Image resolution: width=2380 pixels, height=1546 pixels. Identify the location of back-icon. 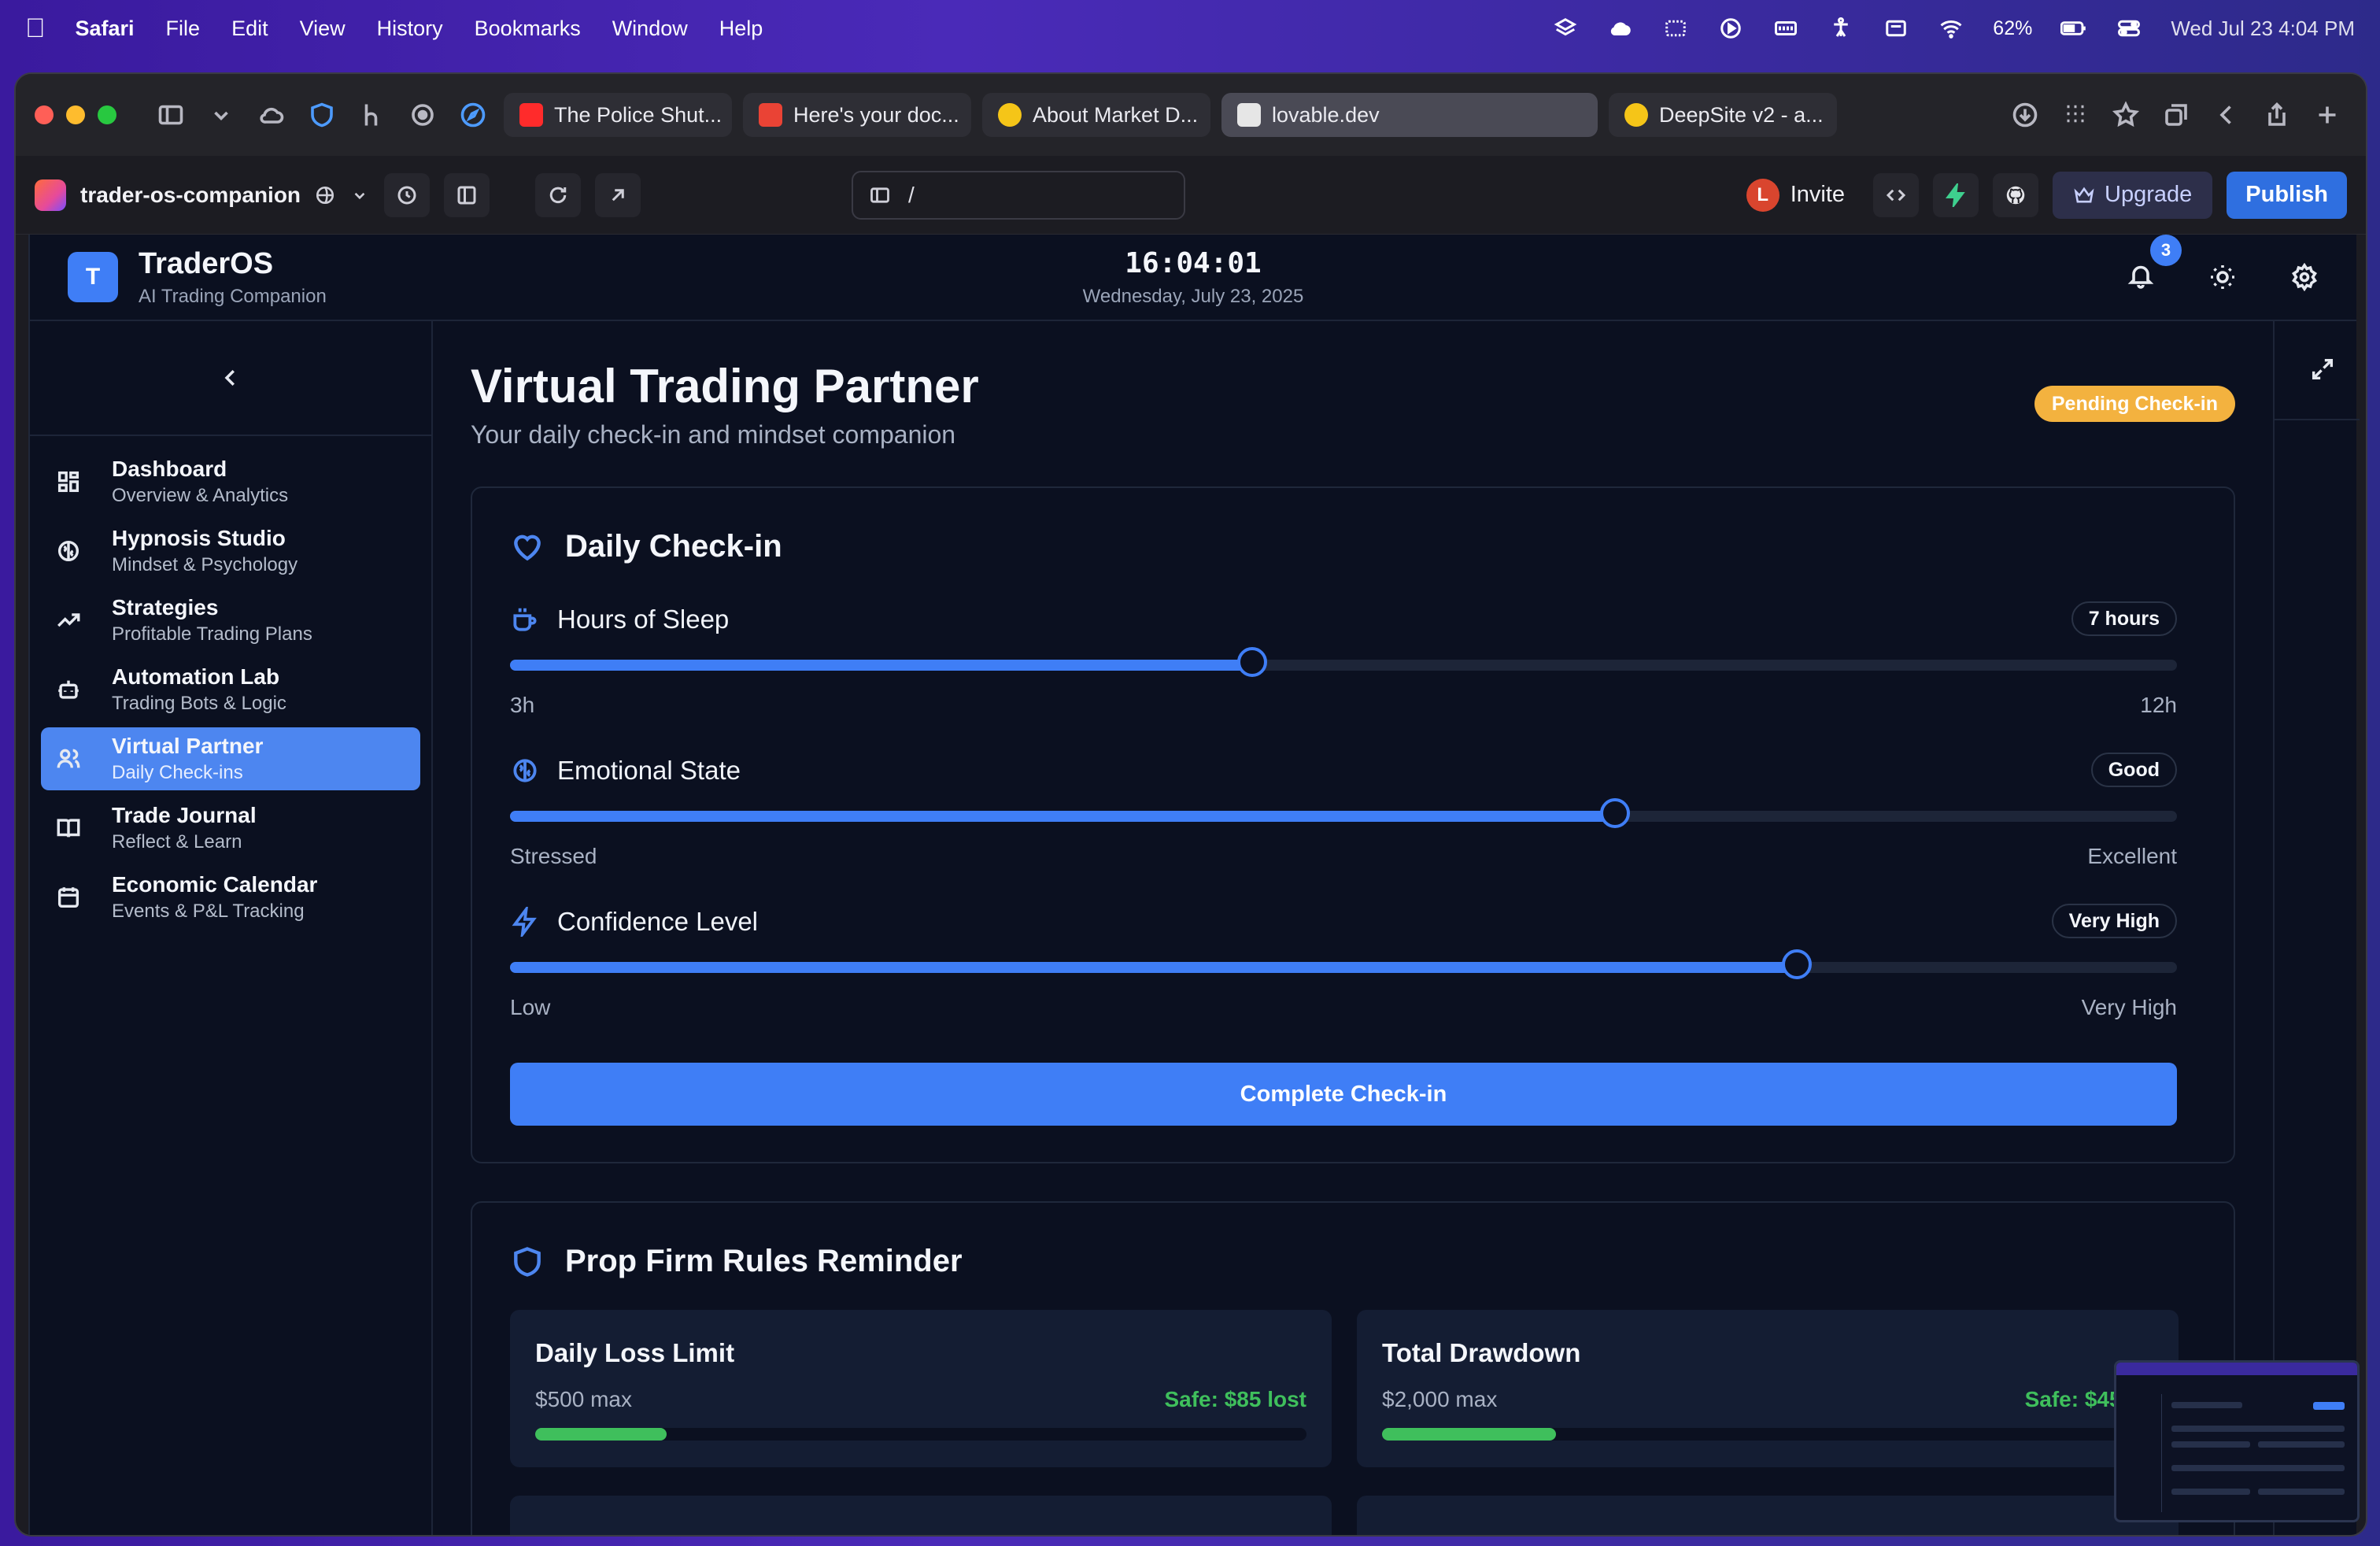
(2226, 115).